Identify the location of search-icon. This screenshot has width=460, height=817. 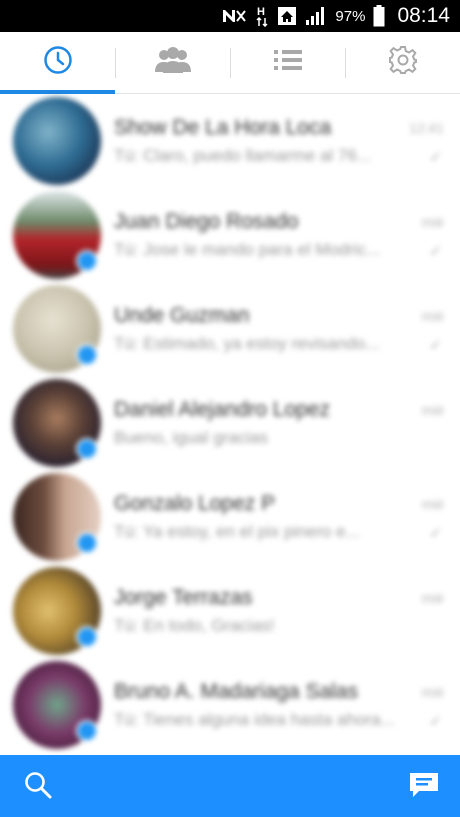
(38, 787).